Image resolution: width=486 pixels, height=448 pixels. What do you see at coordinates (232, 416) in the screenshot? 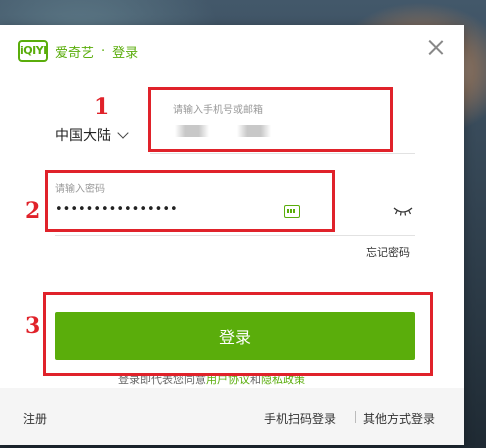
I see `dialog-footer: 注册 手机扫码登录 其他方式登录` at bounding box center [232, 416].